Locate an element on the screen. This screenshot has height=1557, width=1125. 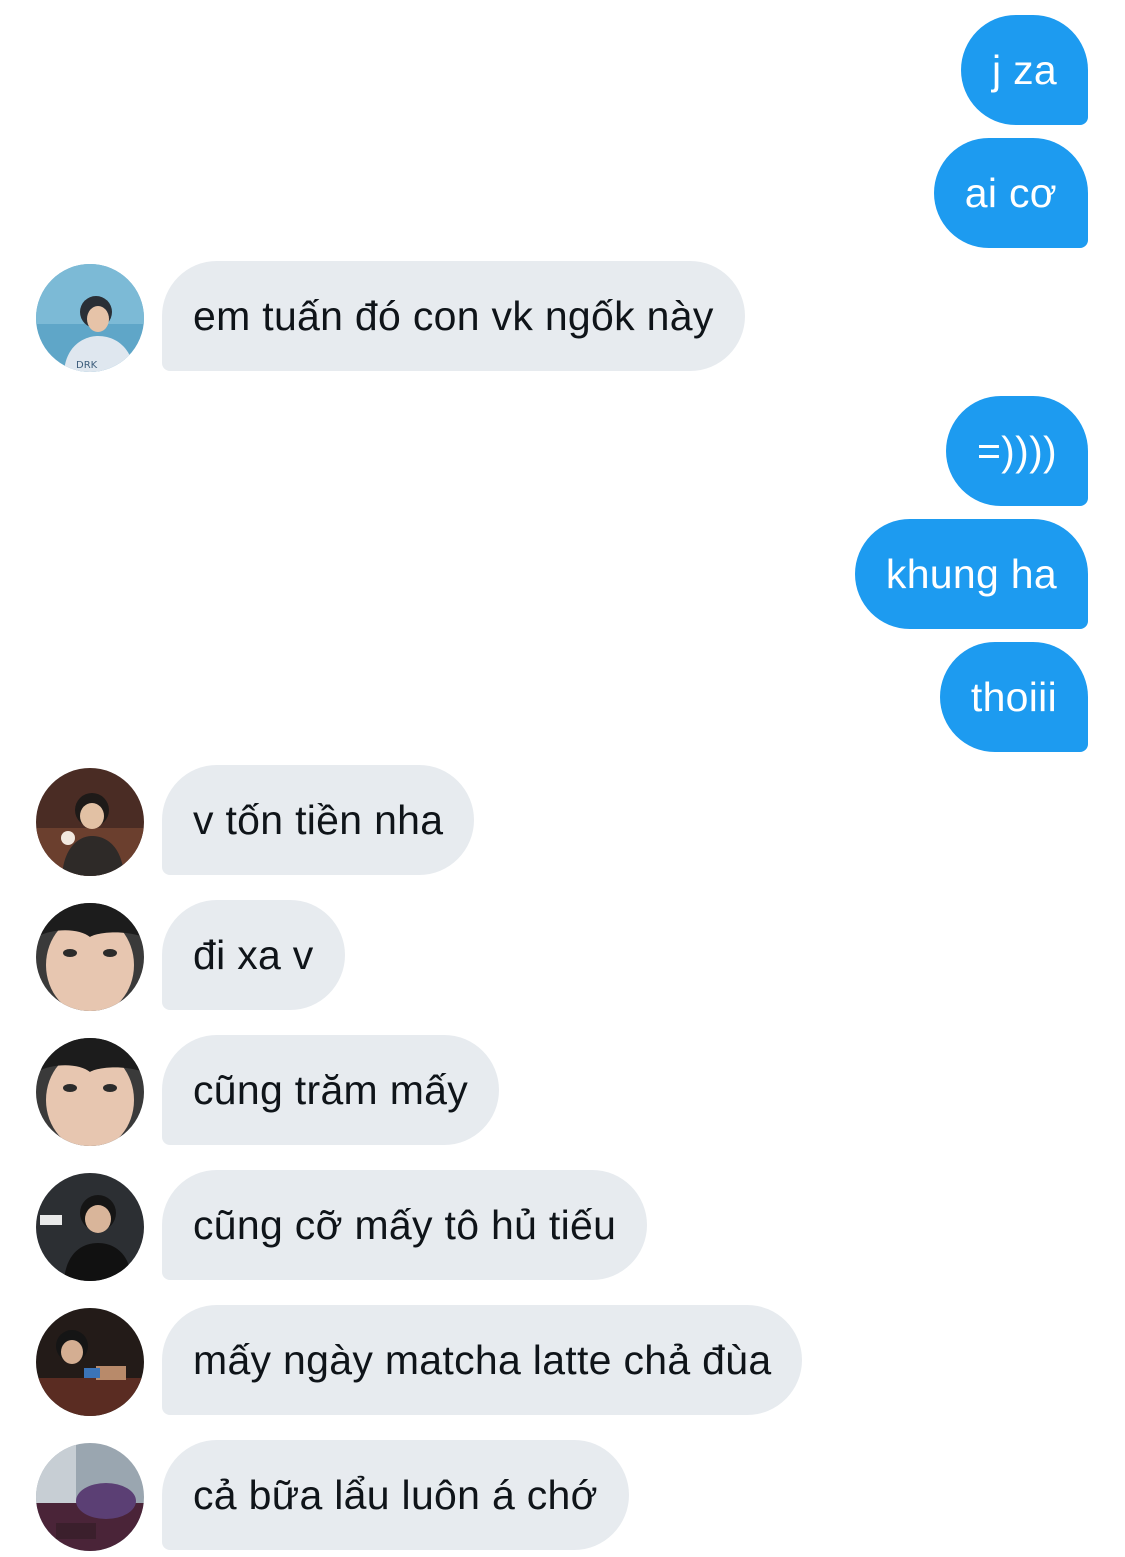
message-bubble-outgoing: j za is located at coordinates (1024, 70).